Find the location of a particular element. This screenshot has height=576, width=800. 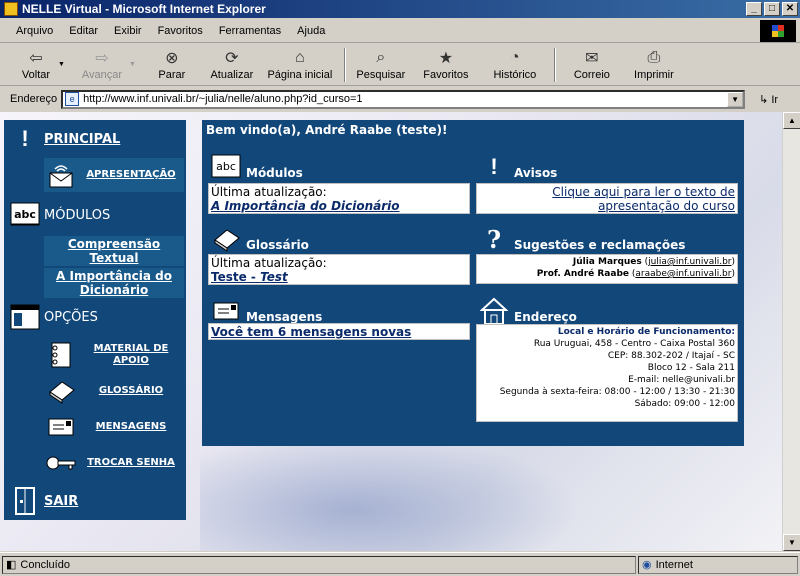

status-page-icon: ◧ is located at coordinates (11, 565).